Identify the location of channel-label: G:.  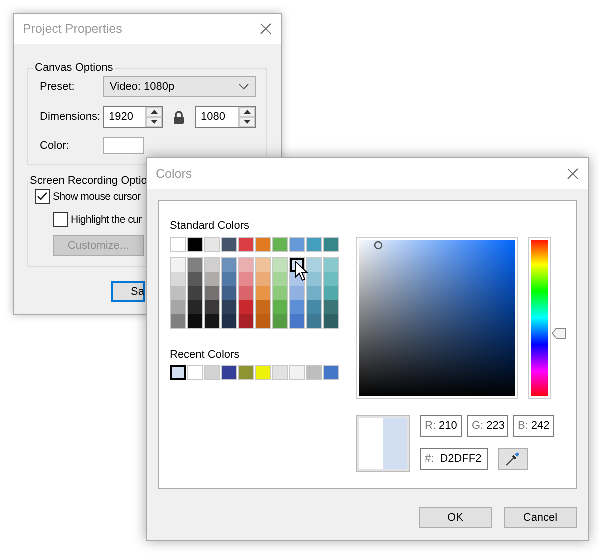
(478, 426).